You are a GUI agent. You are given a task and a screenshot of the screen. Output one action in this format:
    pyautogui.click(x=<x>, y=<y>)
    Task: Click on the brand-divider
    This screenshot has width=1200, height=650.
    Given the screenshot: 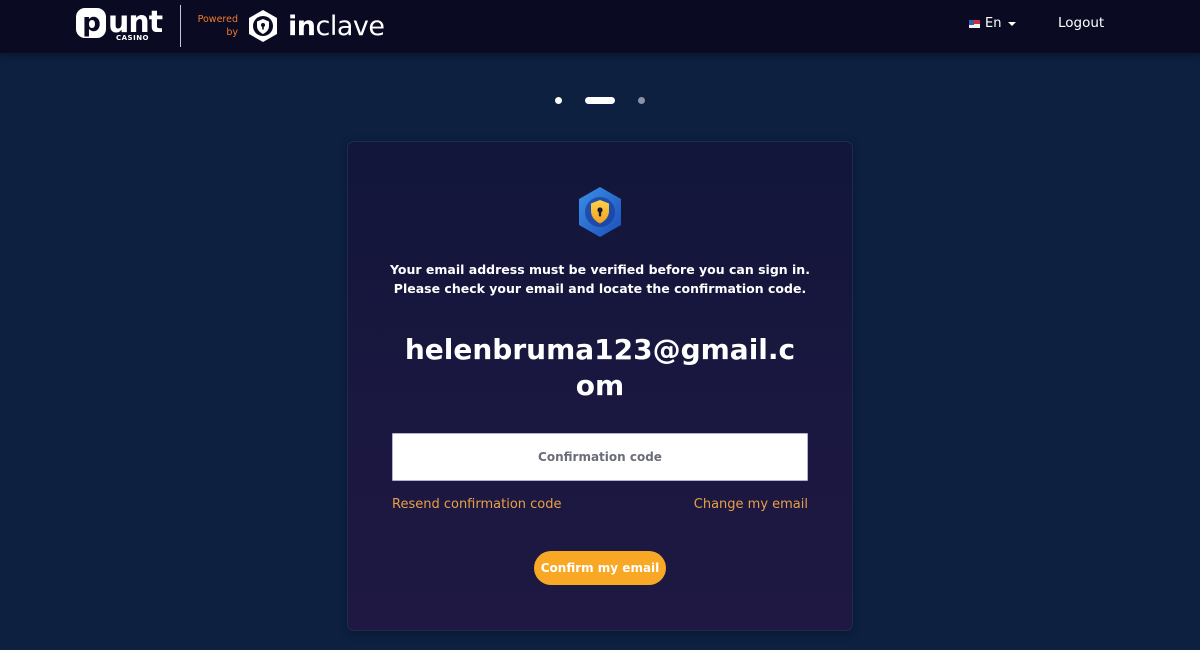 What is the action you would take?
    pyautogui.click(x=180, y=26)
    